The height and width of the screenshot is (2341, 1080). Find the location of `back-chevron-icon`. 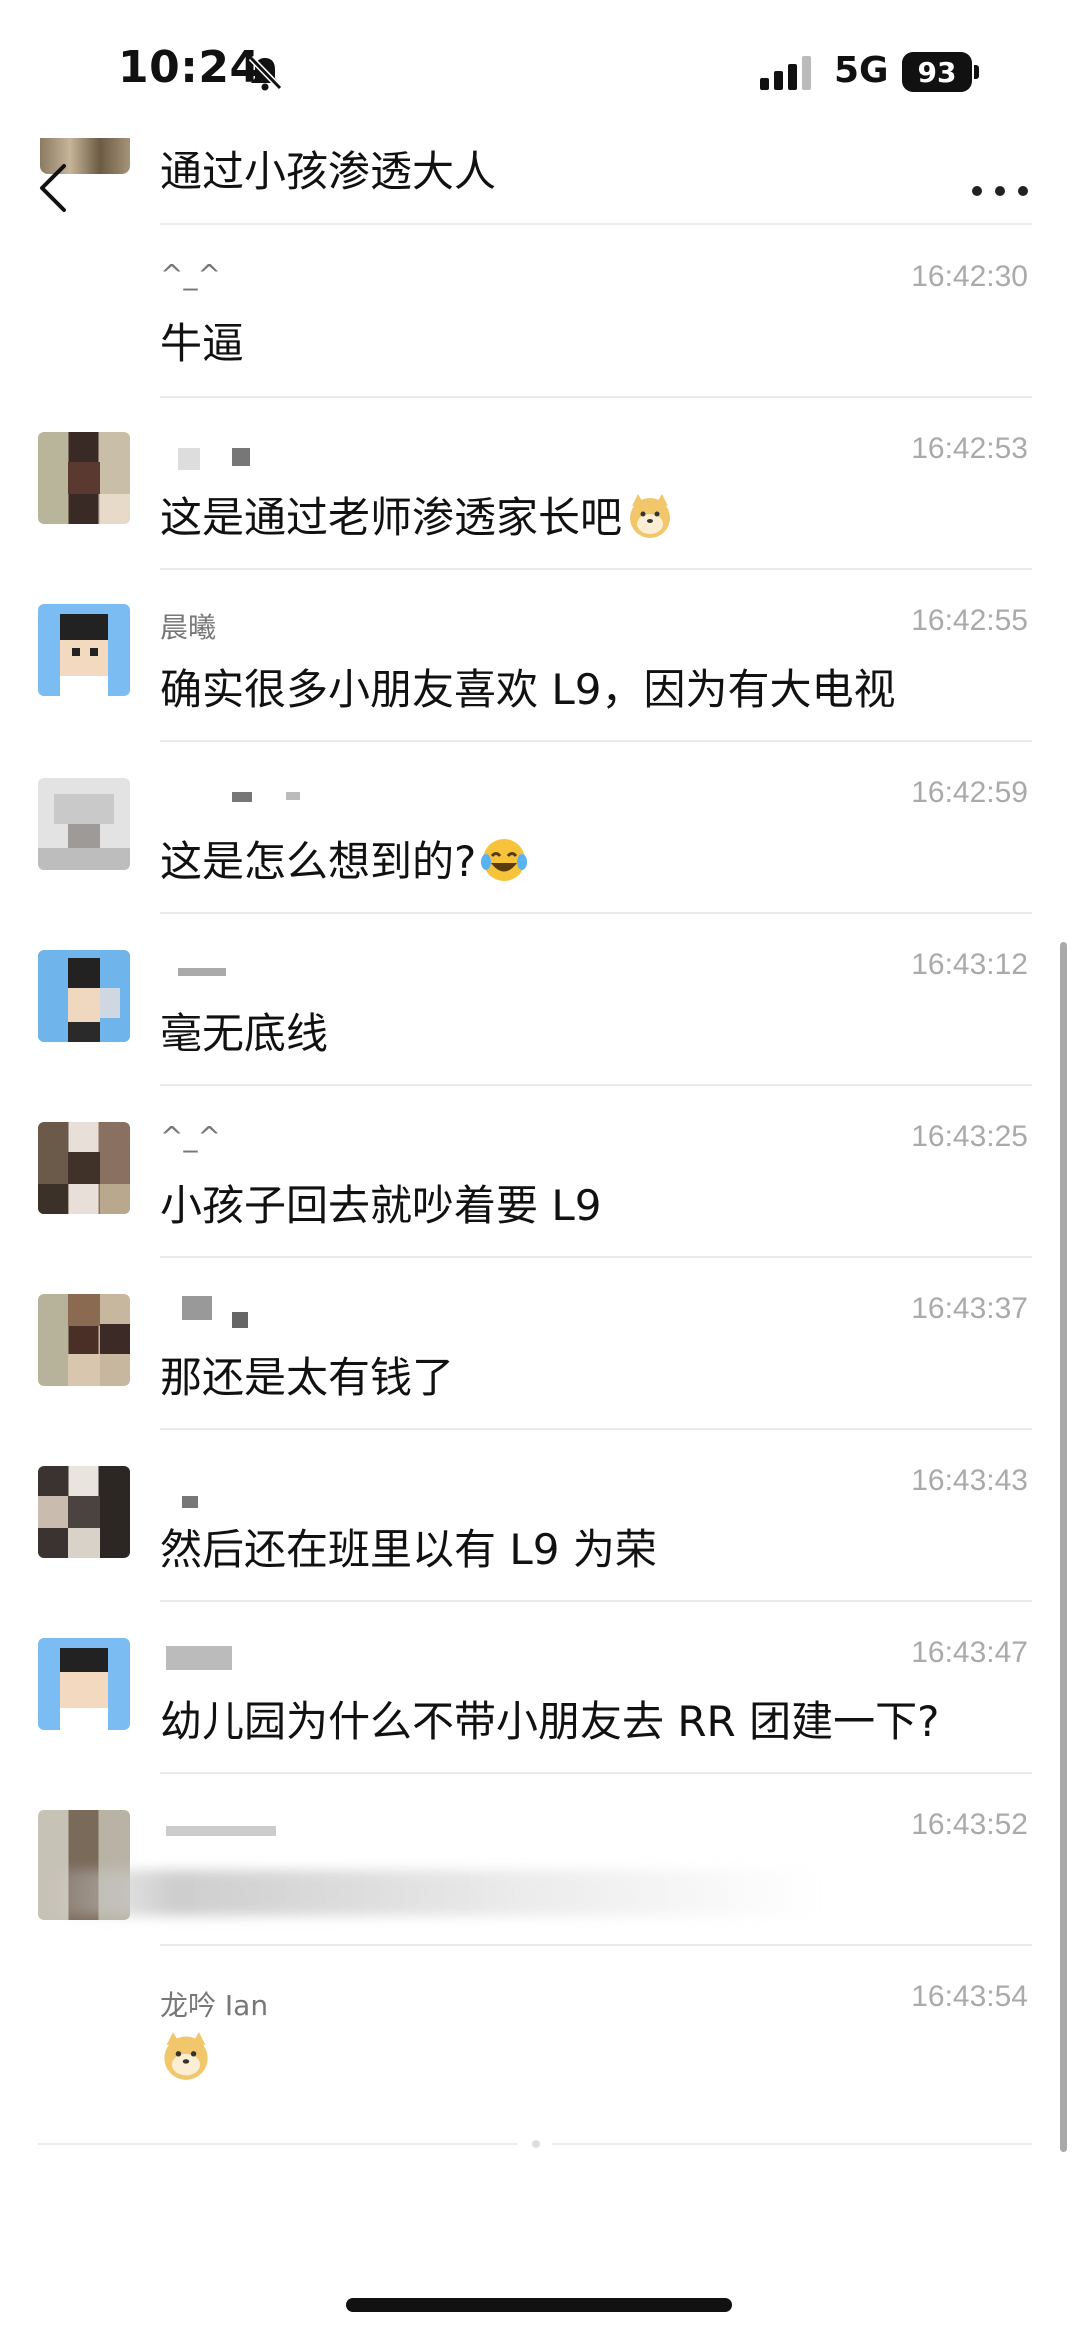

back-chevron-icon is located at coordinates (54, 188).